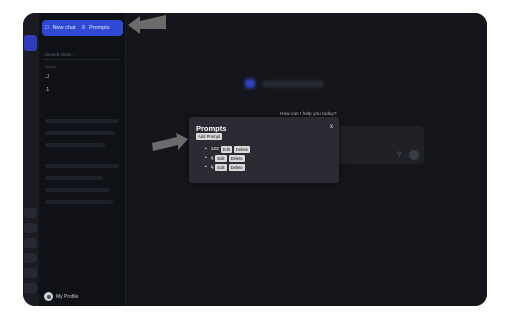 This screenshot has height=320, width=512. I want to click on profile-button: My Profile, so click(61, 296).